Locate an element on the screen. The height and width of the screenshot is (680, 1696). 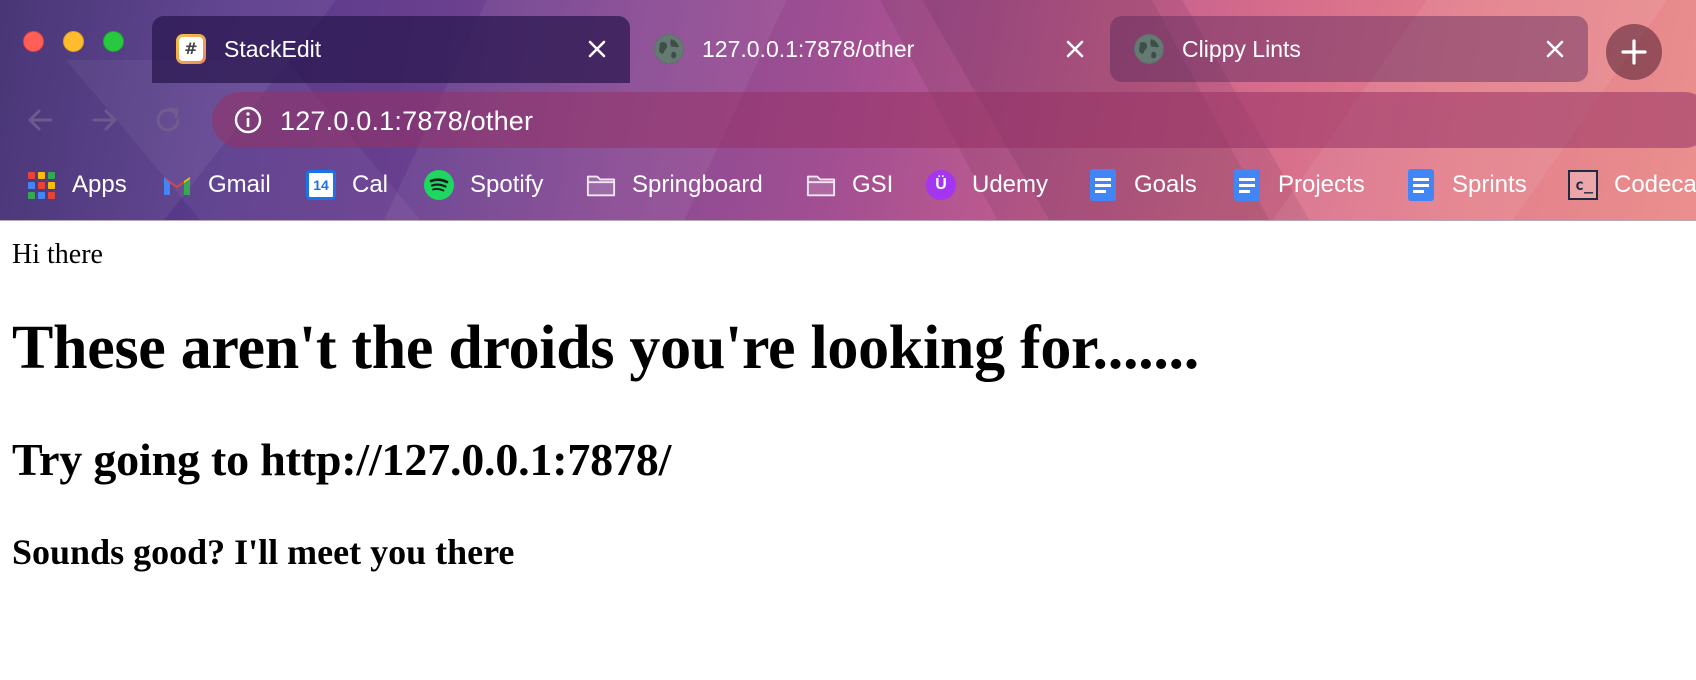
arrow-left-icon is located at coordinates (40, 120).